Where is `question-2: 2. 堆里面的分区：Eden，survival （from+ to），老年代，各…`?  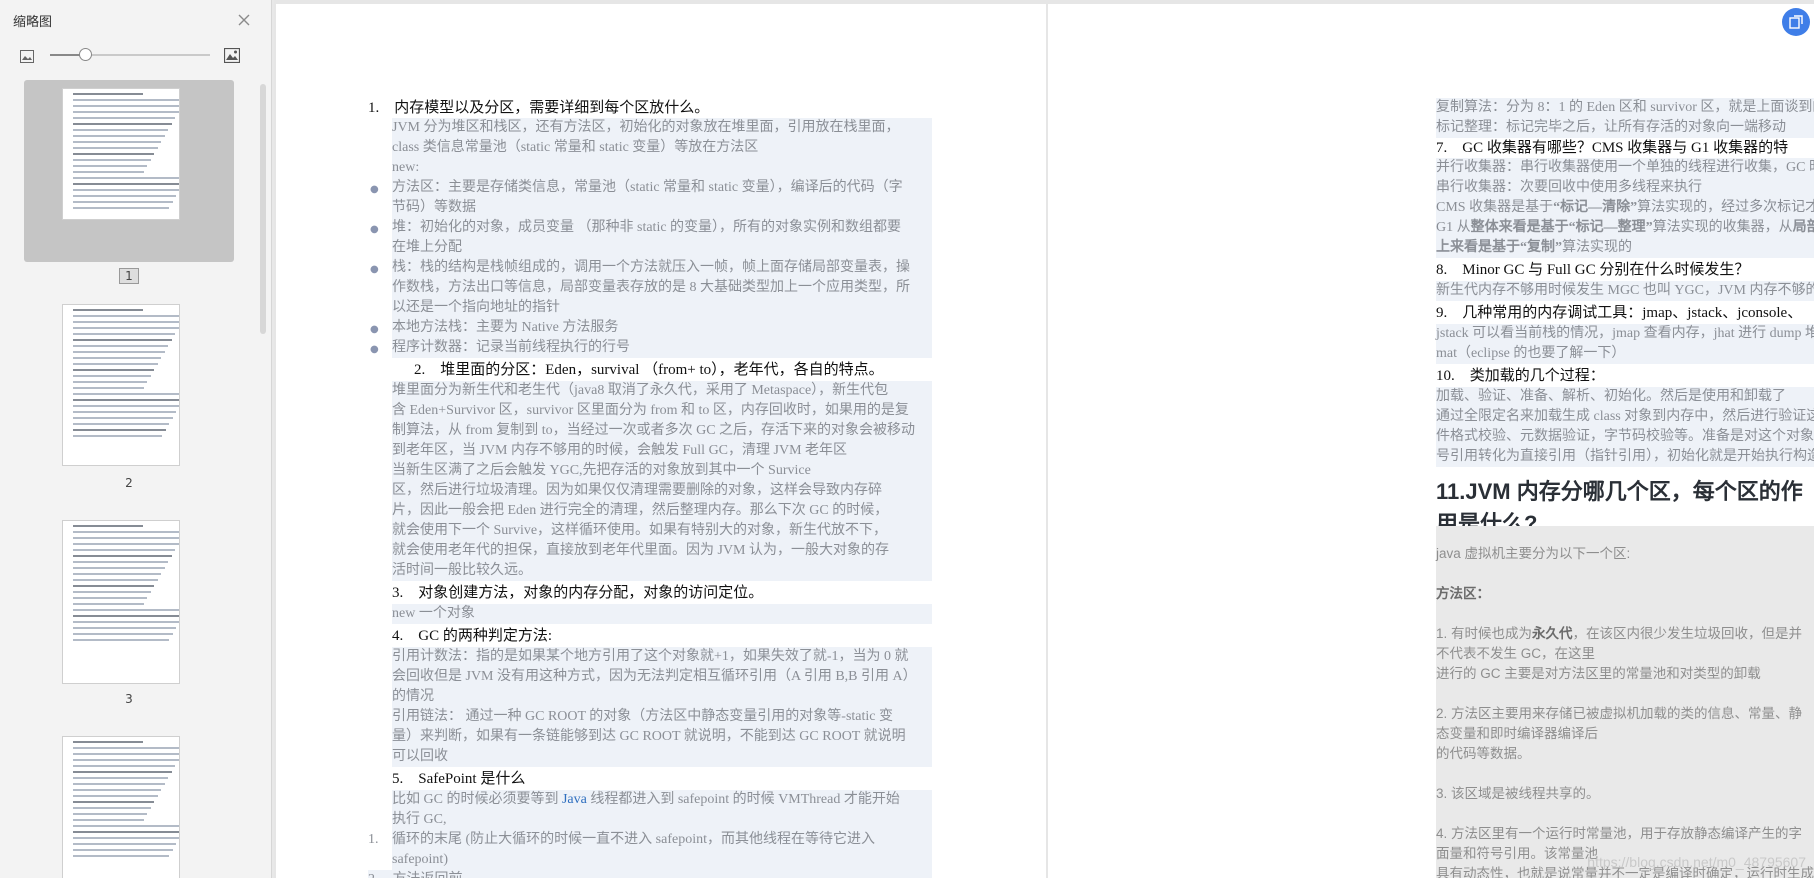
question-2: 2. 堆里面的分区：Eden，survival （from+ to），老年代，各… is located at coordinates (649, 370).